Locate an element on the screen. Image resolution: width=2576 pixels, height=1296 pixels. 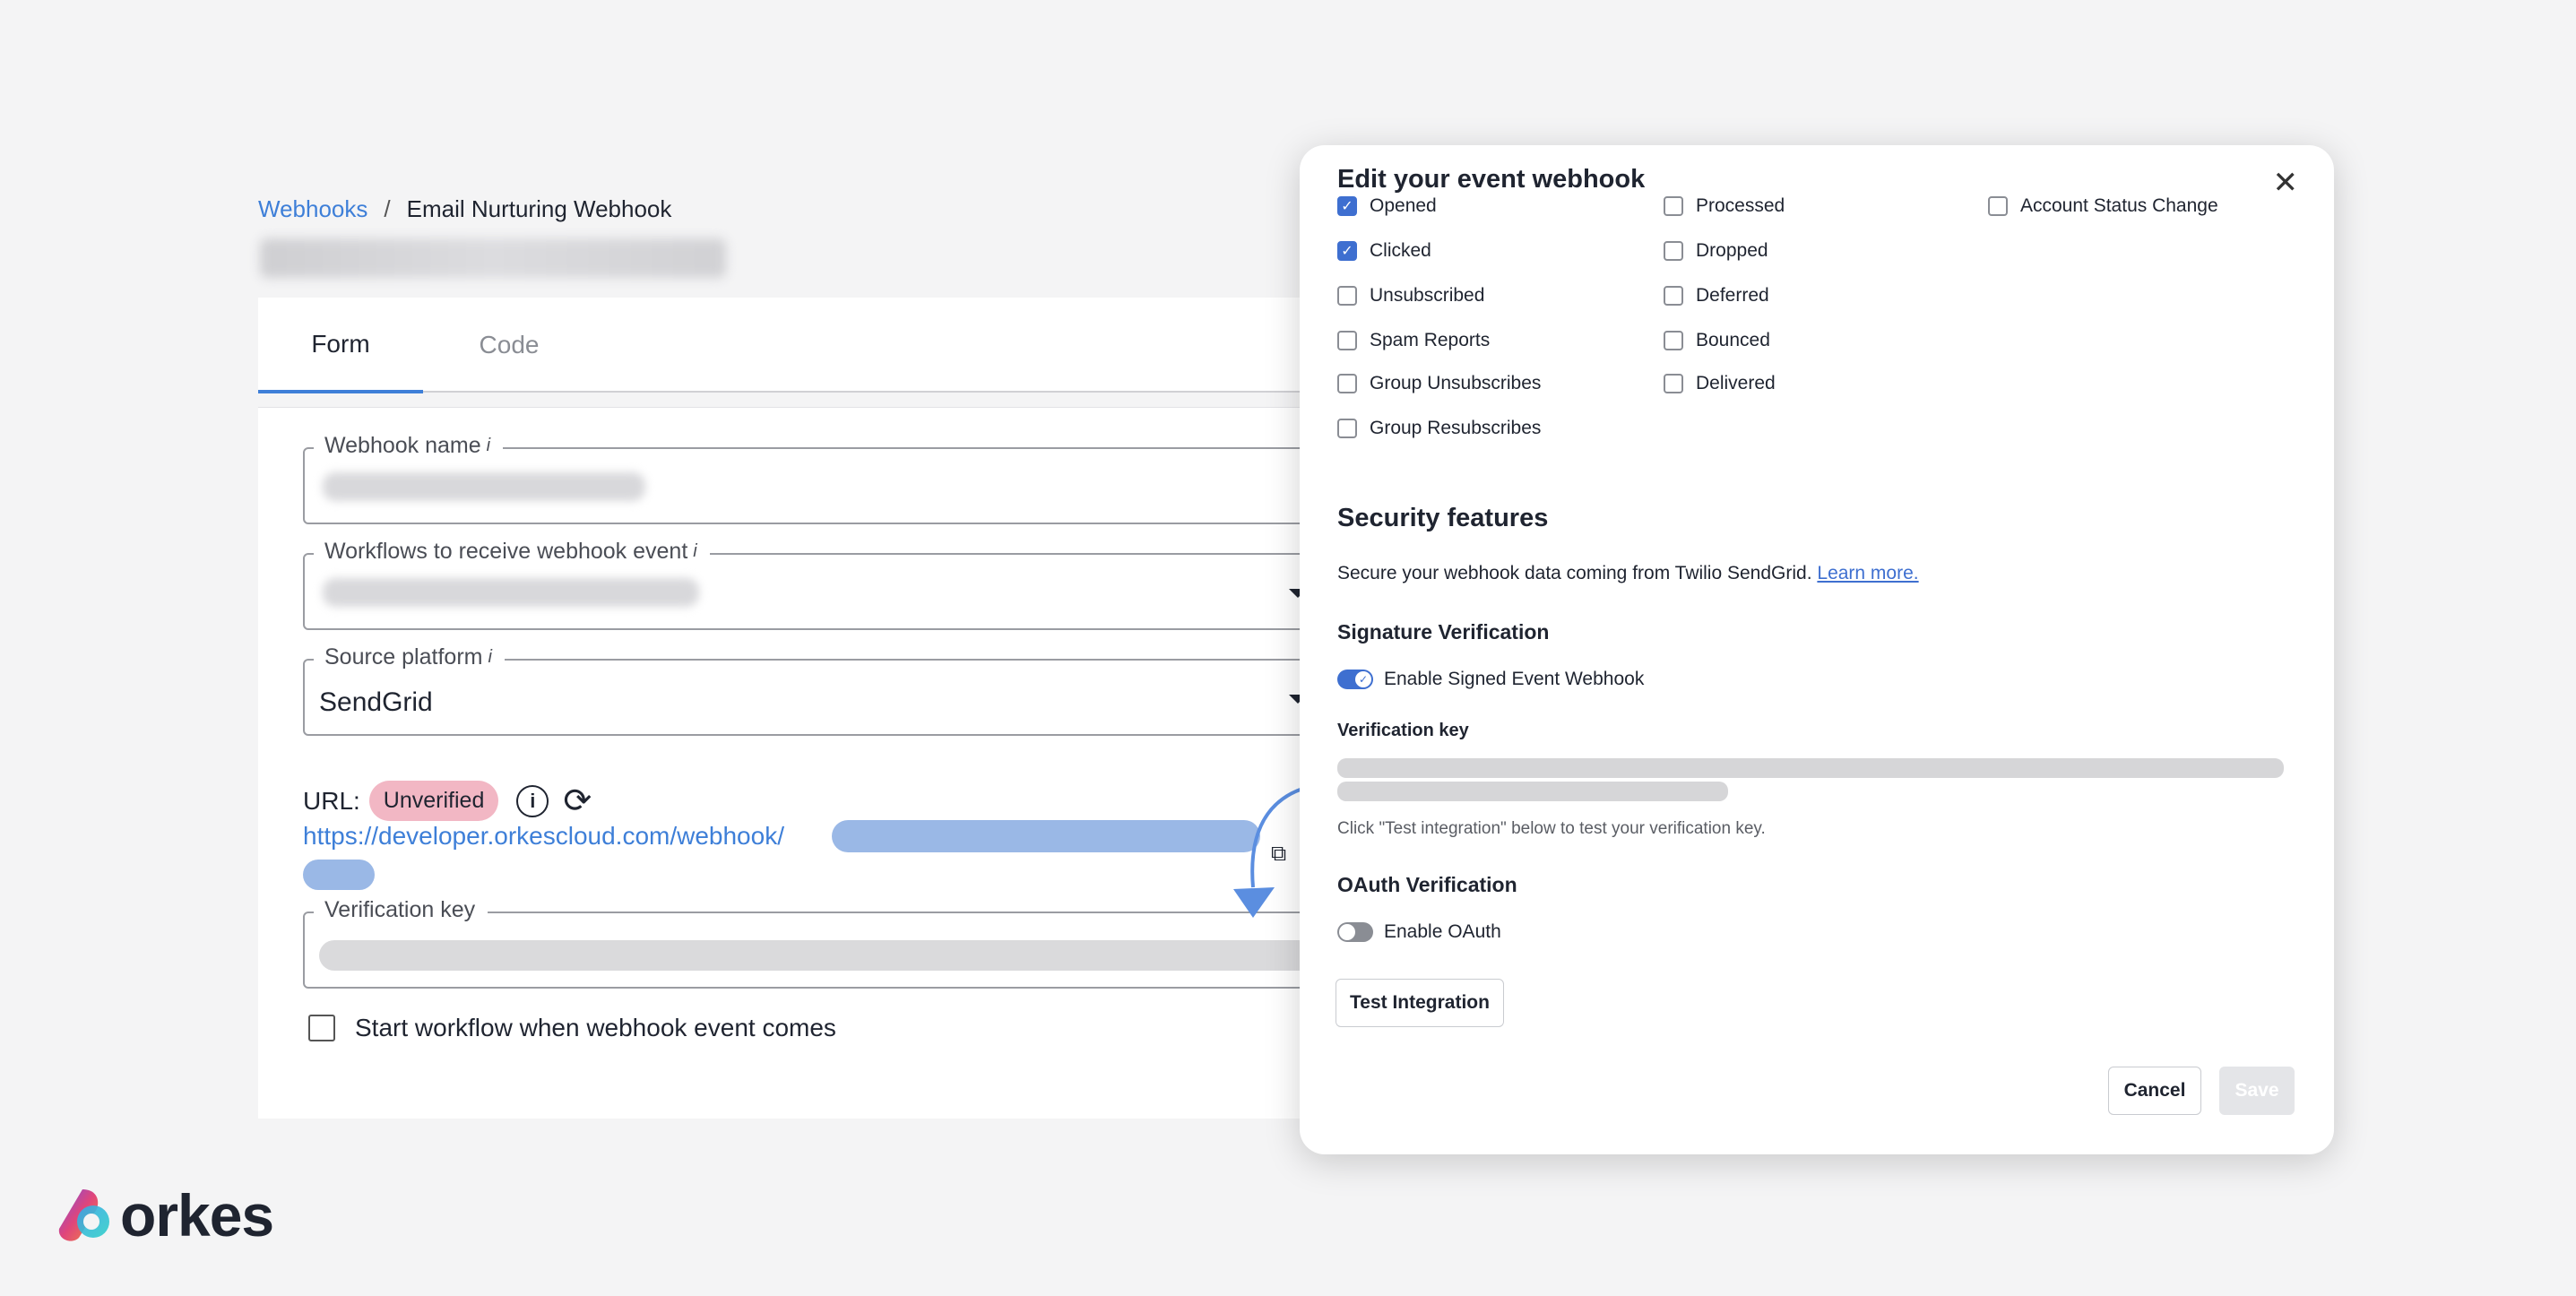
start-workflow-checkbox is located at coordinates (321, 1028).